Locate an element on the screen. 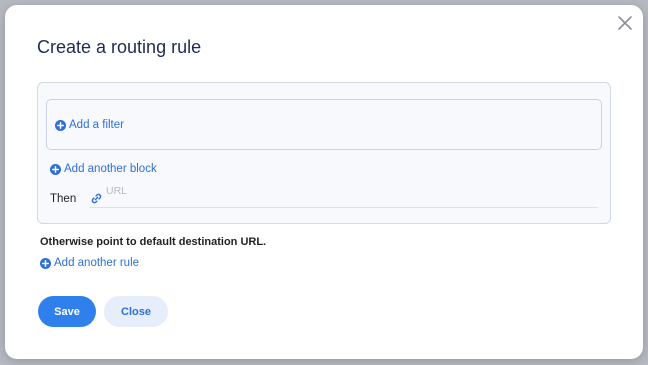  add-block-button: Add another block is located at coordinates (103, 169).